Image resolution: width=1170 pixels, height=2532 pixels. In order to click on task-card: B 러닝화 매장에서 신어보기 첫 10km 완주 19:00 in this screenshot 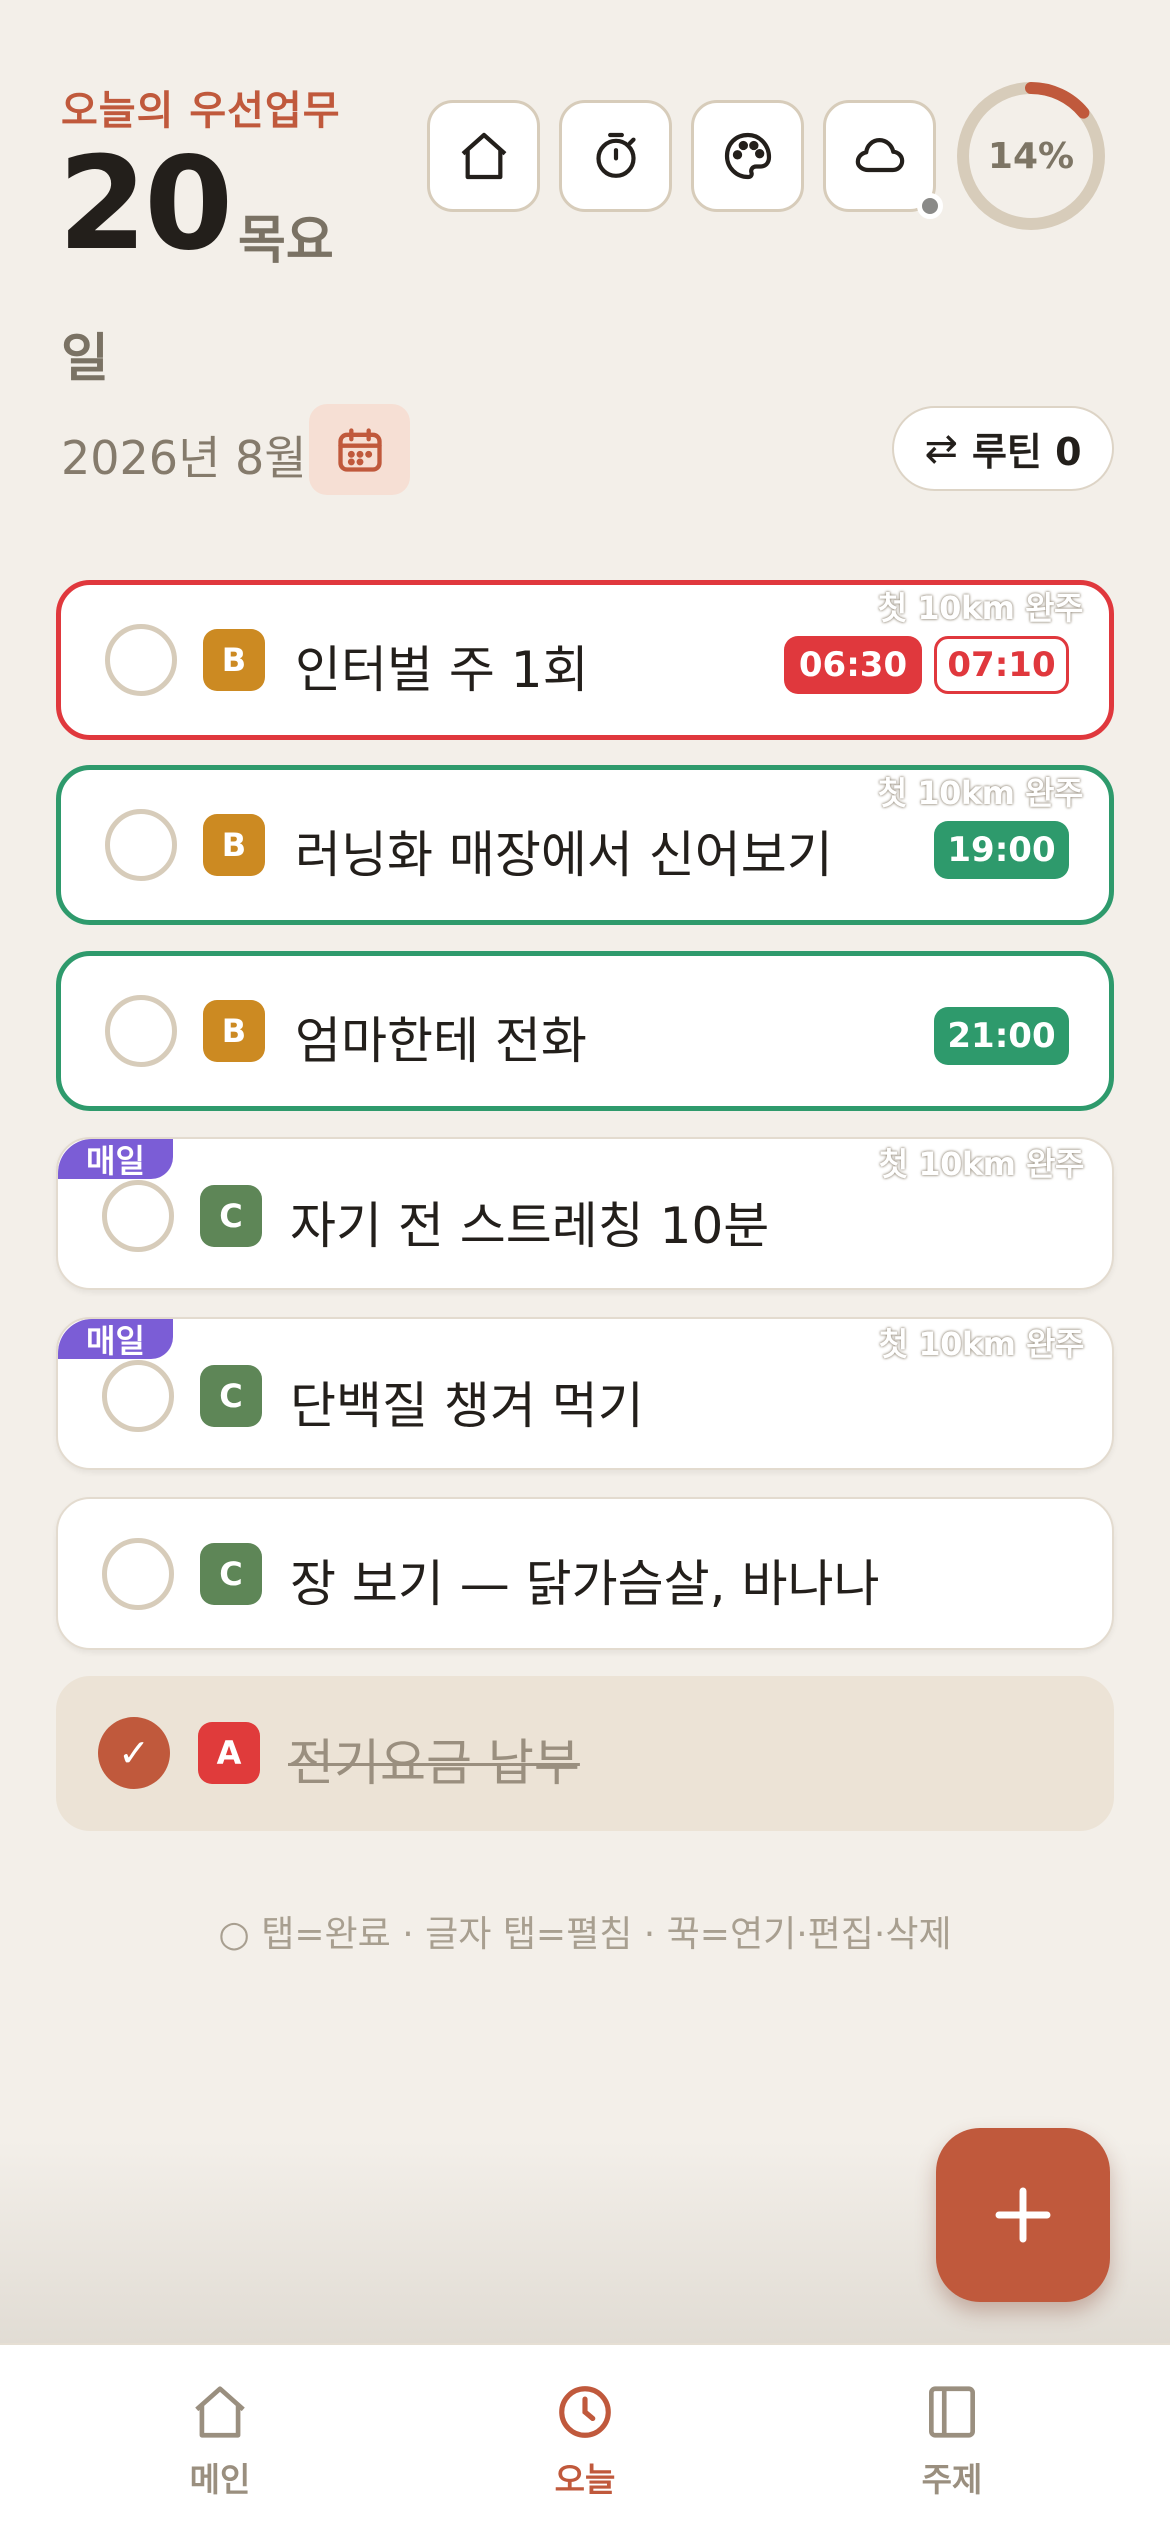, I will do `click(585, 845)`.